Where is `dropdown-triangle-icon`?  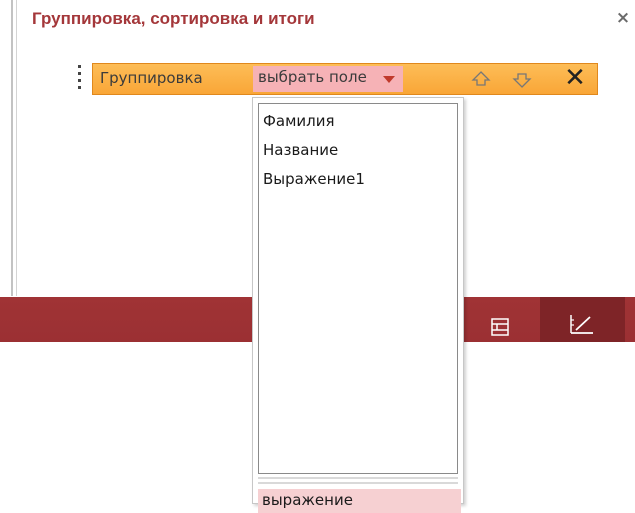 dropdown-triangle-icon is located at coordinates (389, 79).